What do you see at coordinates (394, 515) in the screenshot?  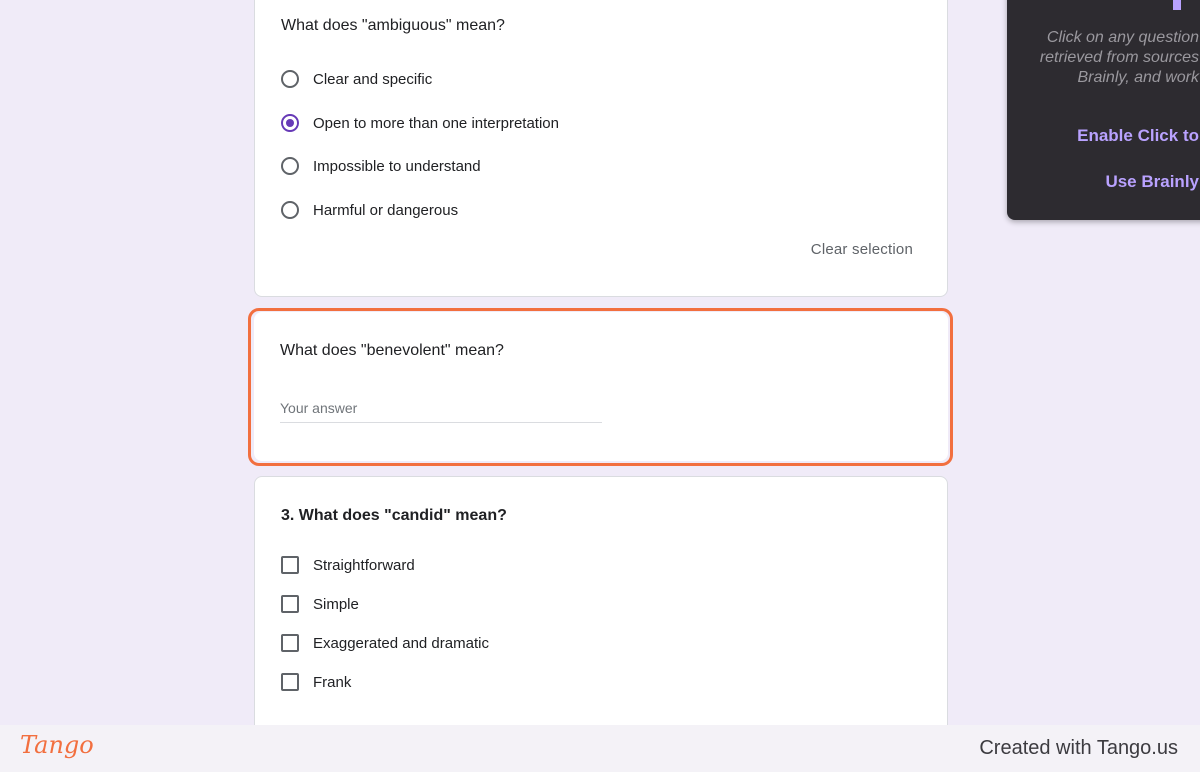 I see `question-title: 3. What does "candid" mean?` at bounding box center [394, 515].